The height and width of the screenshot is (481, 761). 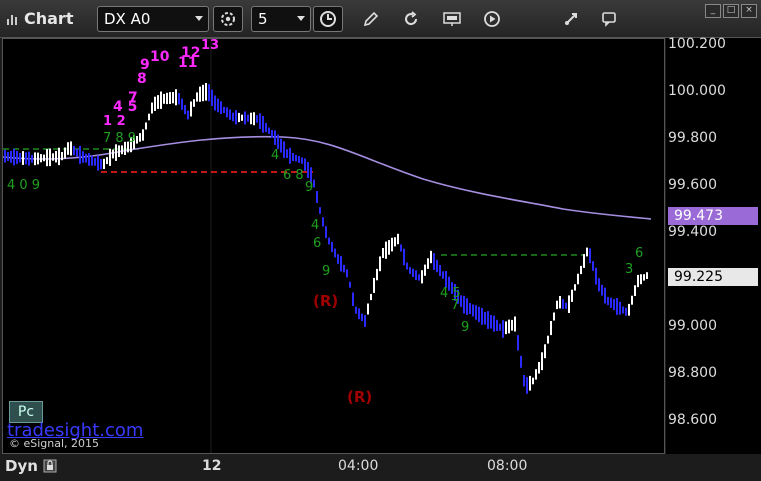 I want to click on interval-value: 5, so click(x=263, y=19).